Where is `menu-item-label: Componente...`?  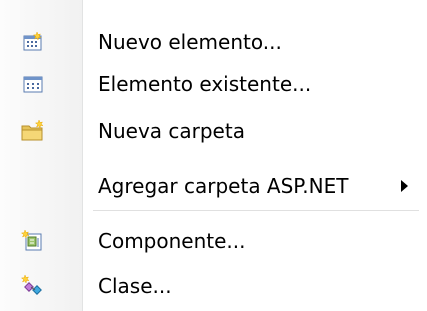
menu-item-label: Componente... is located at coordinates (172, 241).